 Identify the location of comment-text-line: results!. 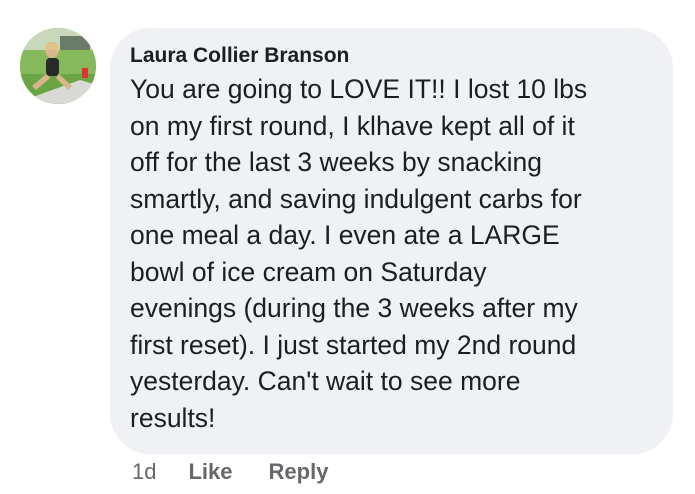
(173, 417).